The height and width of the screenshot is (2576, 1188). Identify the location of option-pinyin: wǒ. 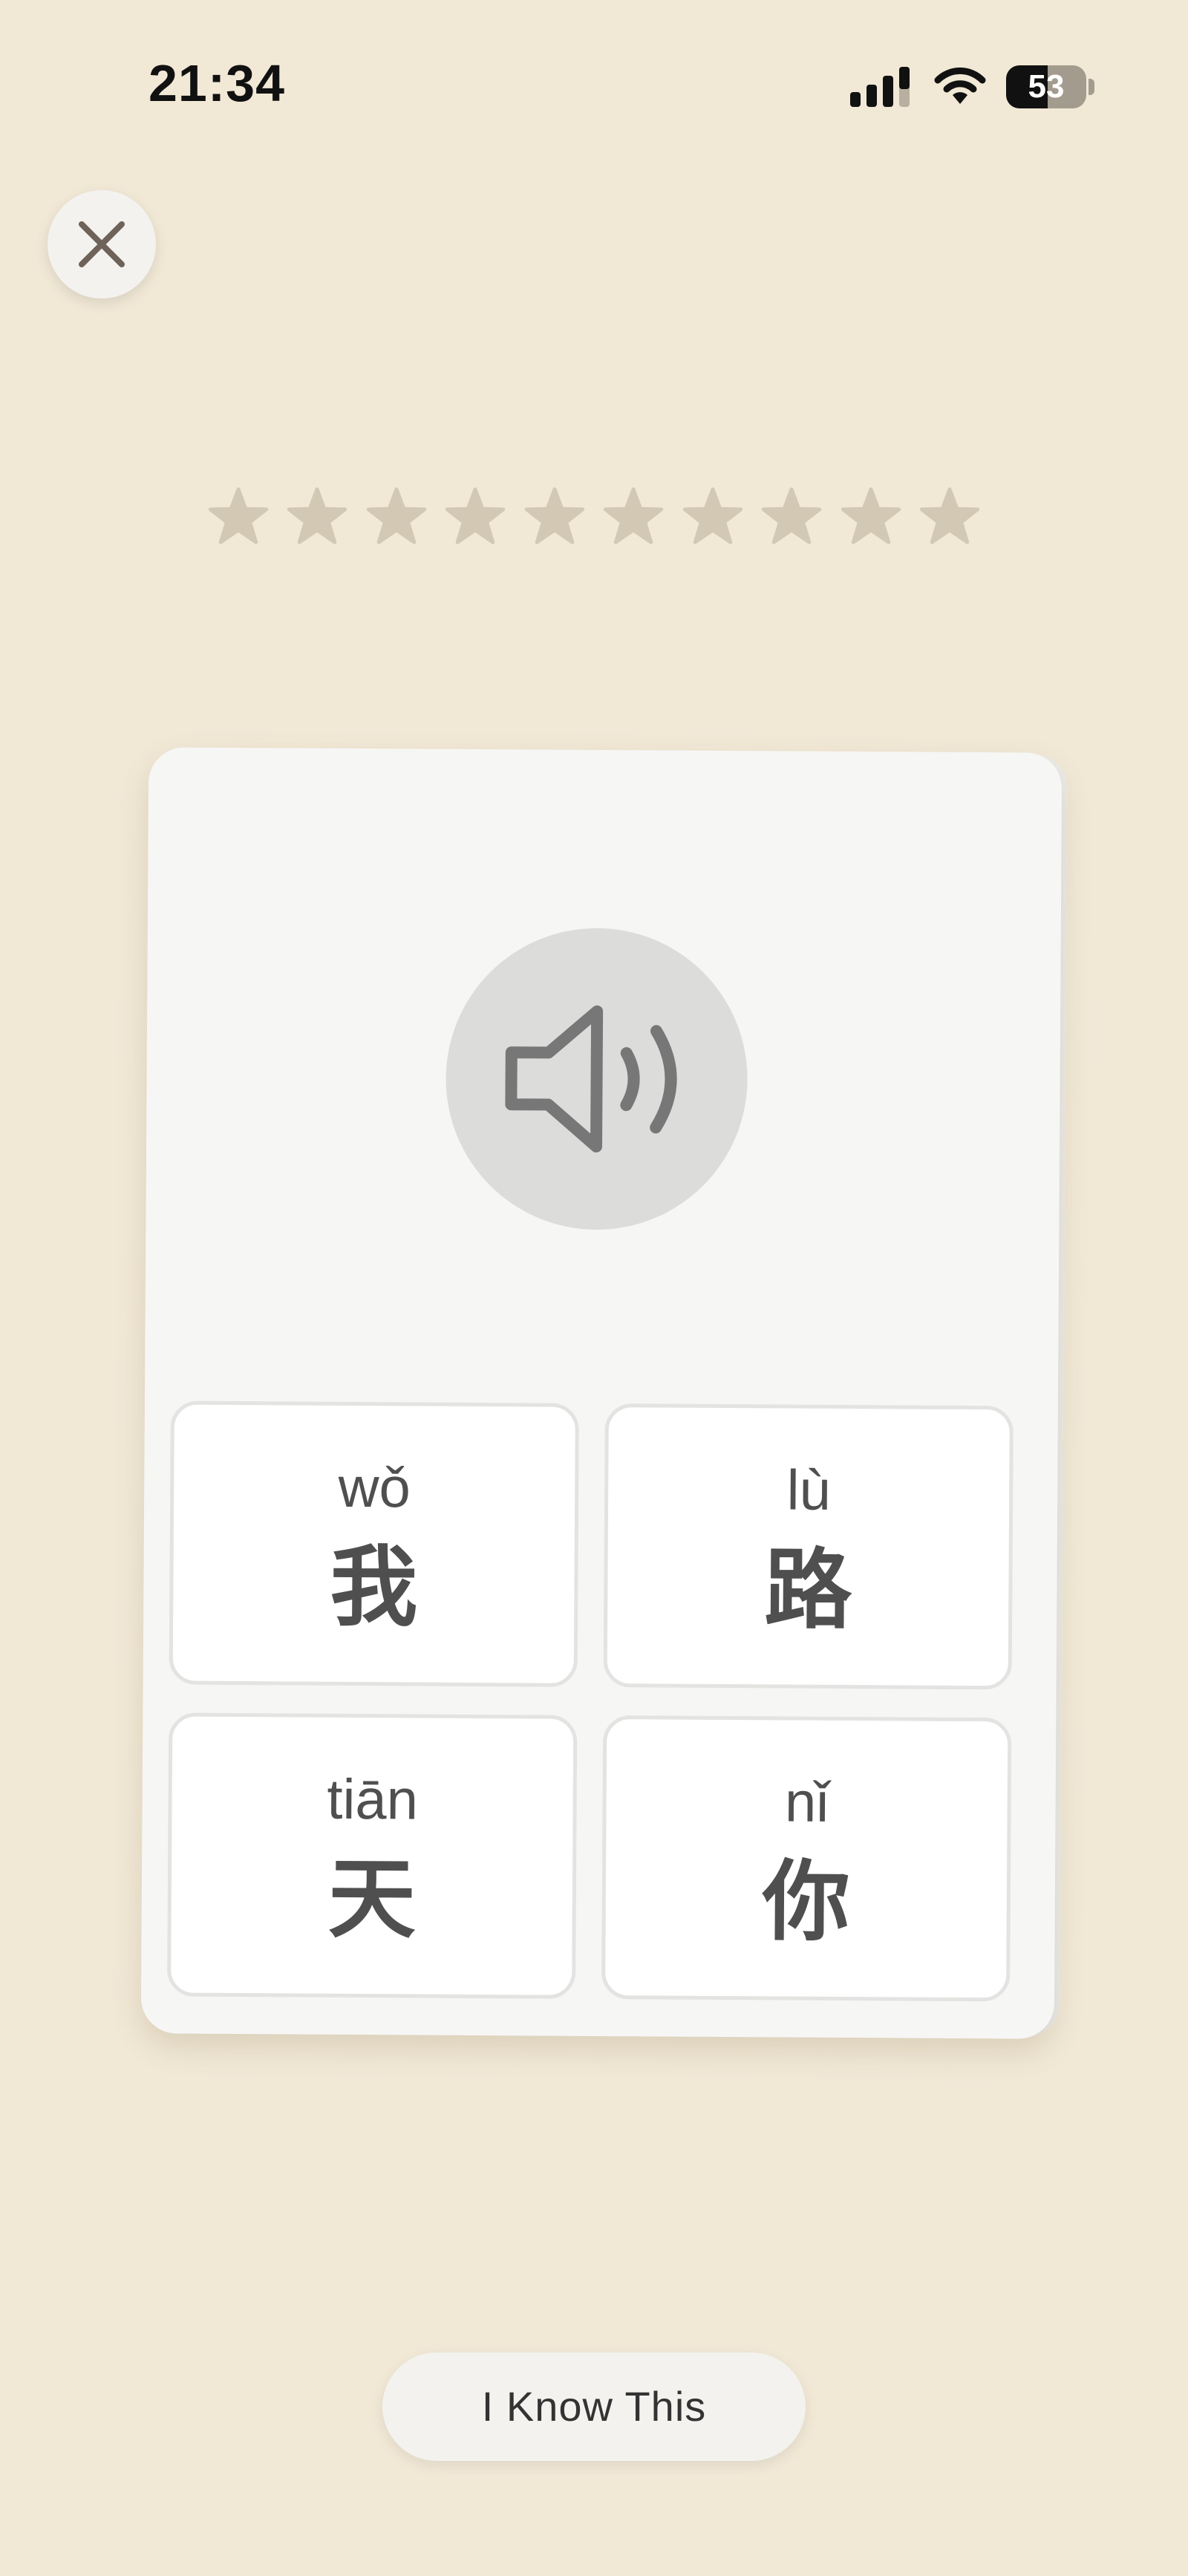
(375, 1487).